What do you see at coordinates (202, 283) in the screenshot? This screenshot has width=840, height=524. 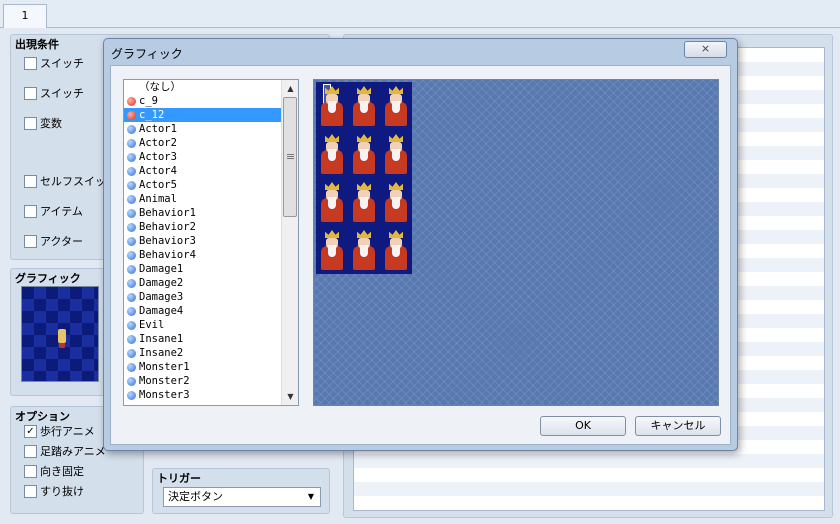 I see `list-item: Damage2` at bounding box center [202, 283].